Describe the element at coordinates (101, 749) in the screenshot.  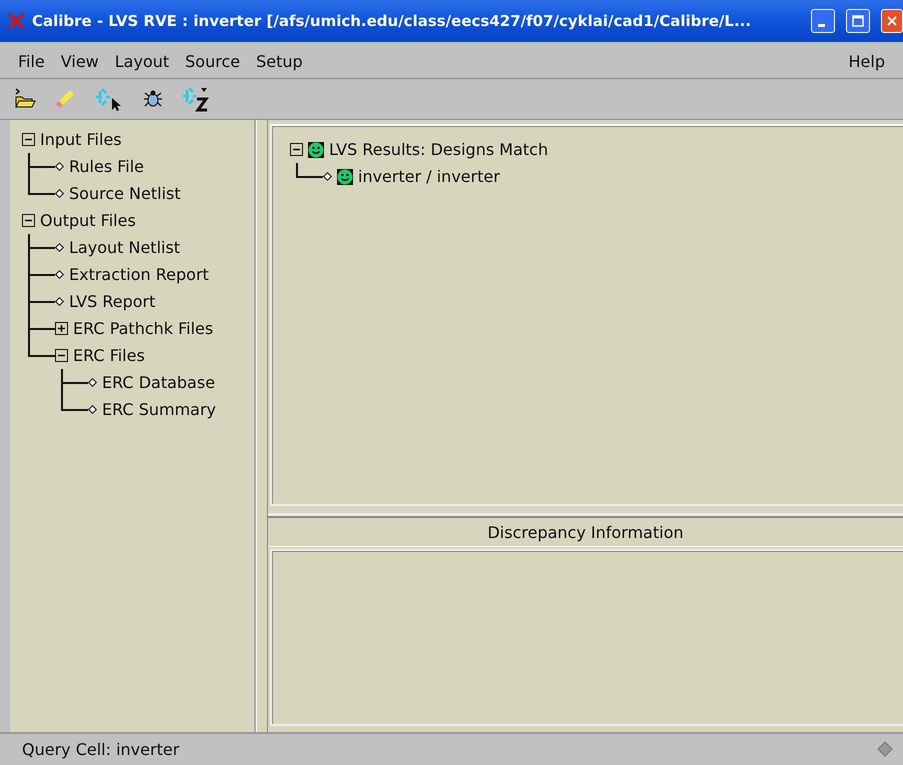
I see `status-text: Query Cell: inverter` at that location.